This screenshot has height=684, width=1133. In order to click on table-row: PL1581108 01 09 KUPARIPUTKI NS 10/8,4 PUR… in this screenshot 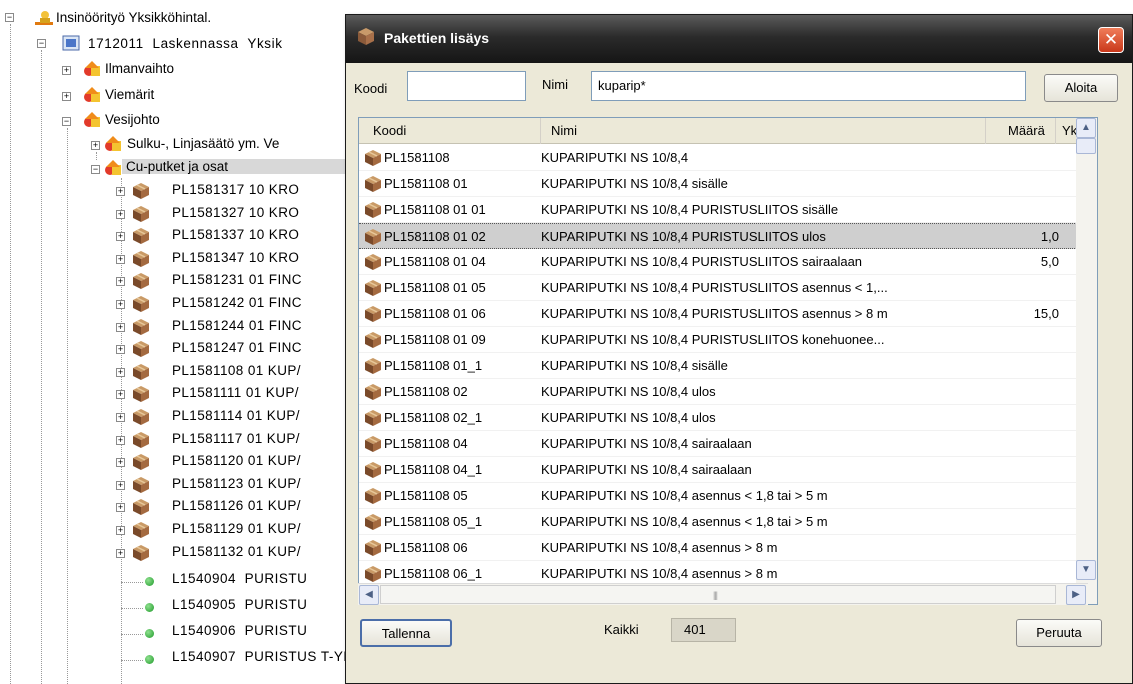, I will do `click(723, 340)`.